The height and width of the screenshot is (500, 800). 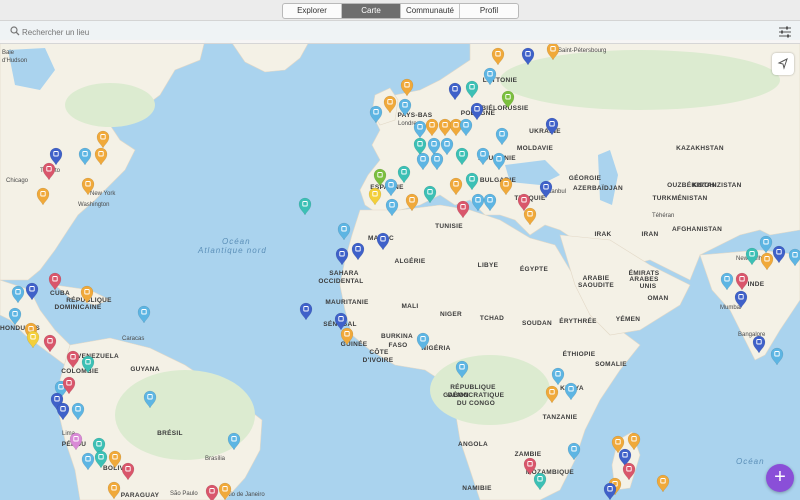 I want to click on country-label: AFGHANISTAN, so click(x=697, y=229).